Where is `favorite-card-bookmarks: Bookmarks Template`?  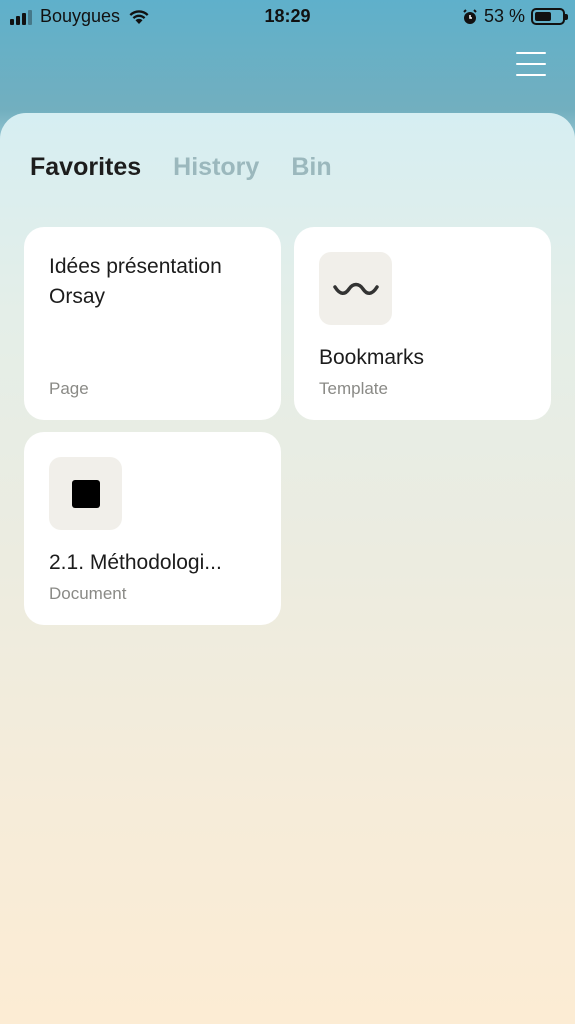
favorite-card-bookmarks: Bookmarks Template is located at coordinates (422, 323).